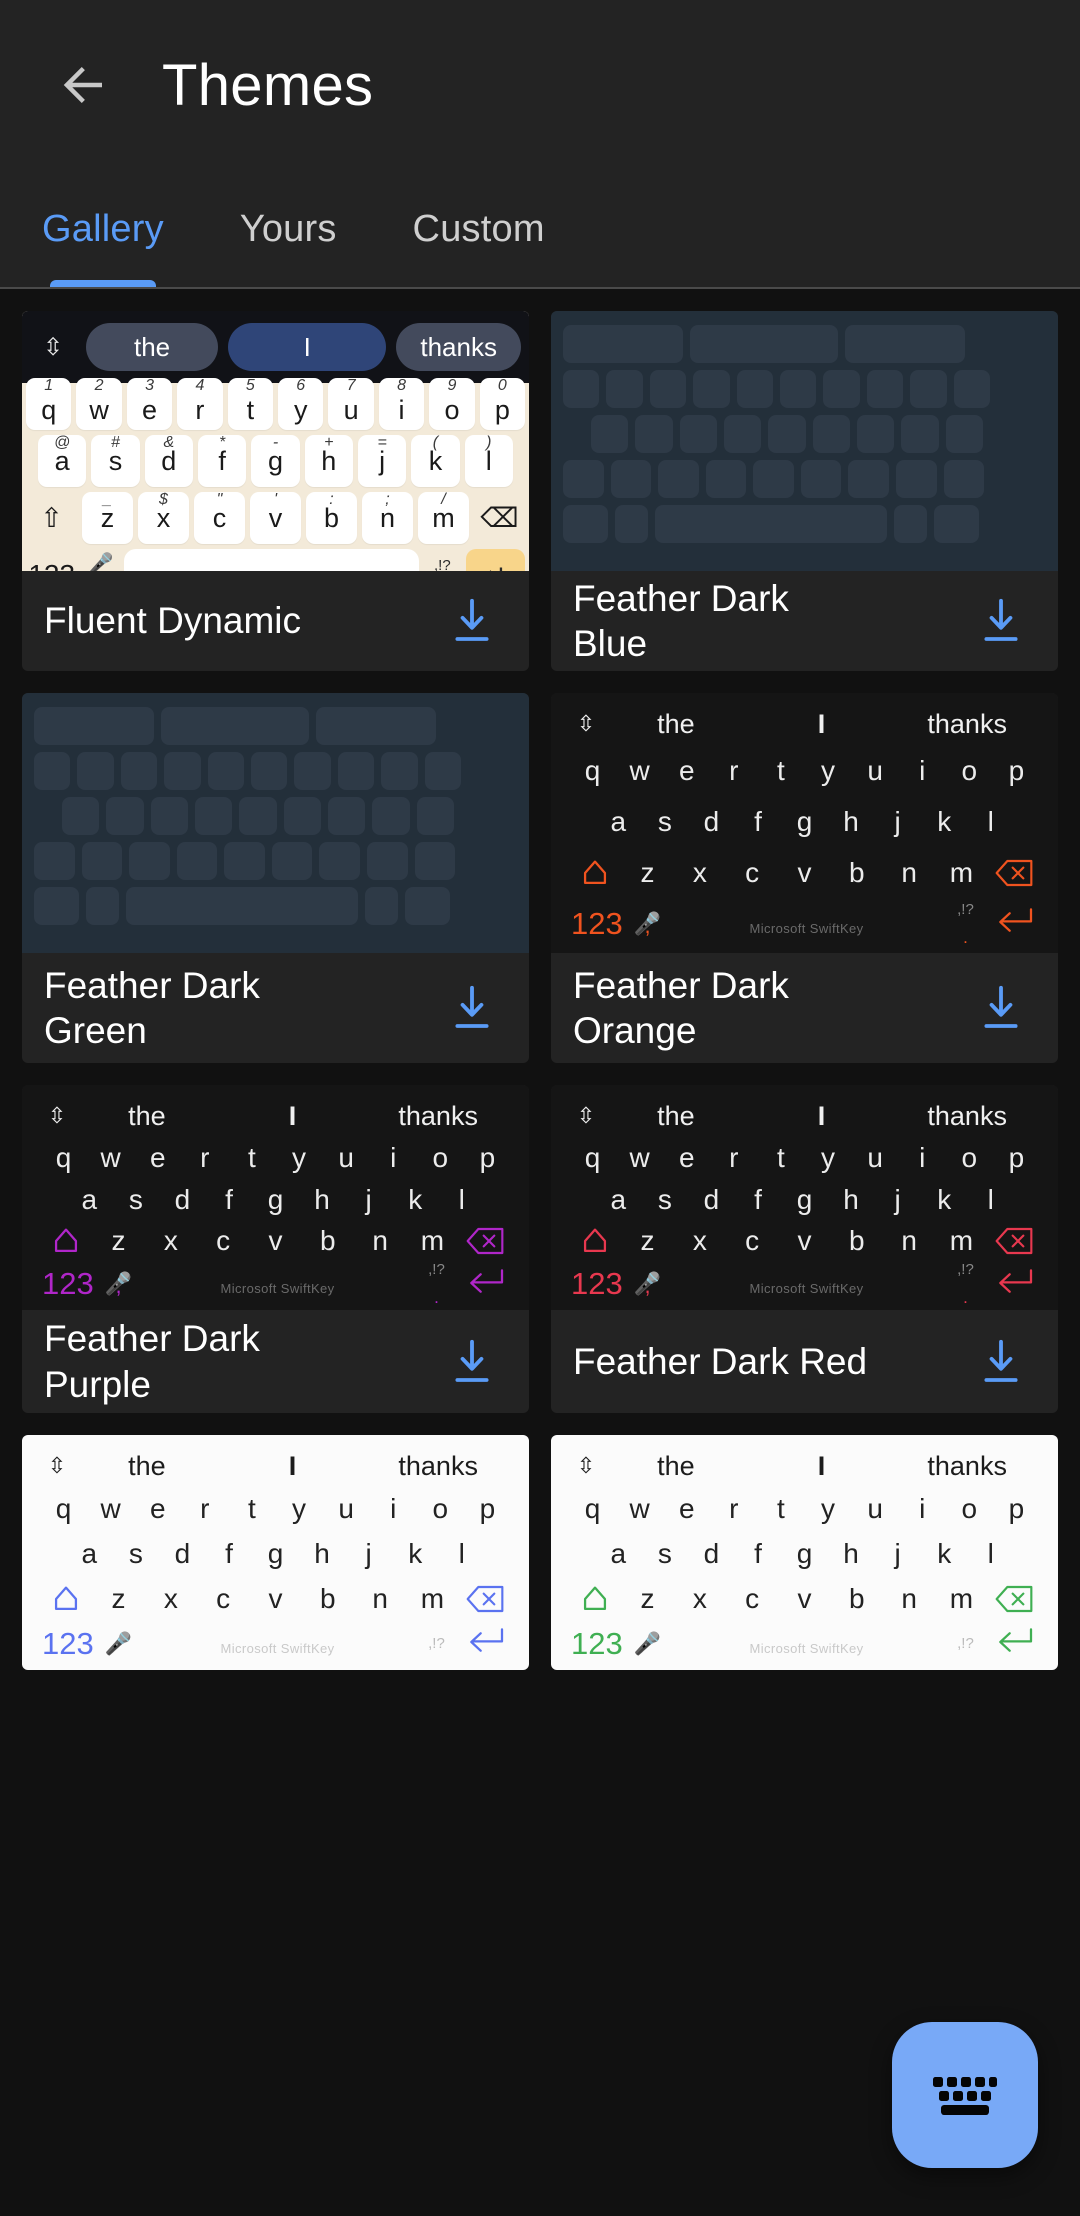 This screenshot has height=2216, width=1080. What do you see at coordinates (479, 229) in the screenshot?
I see `tab-custom: Custom` at bounding box center [479, 229].